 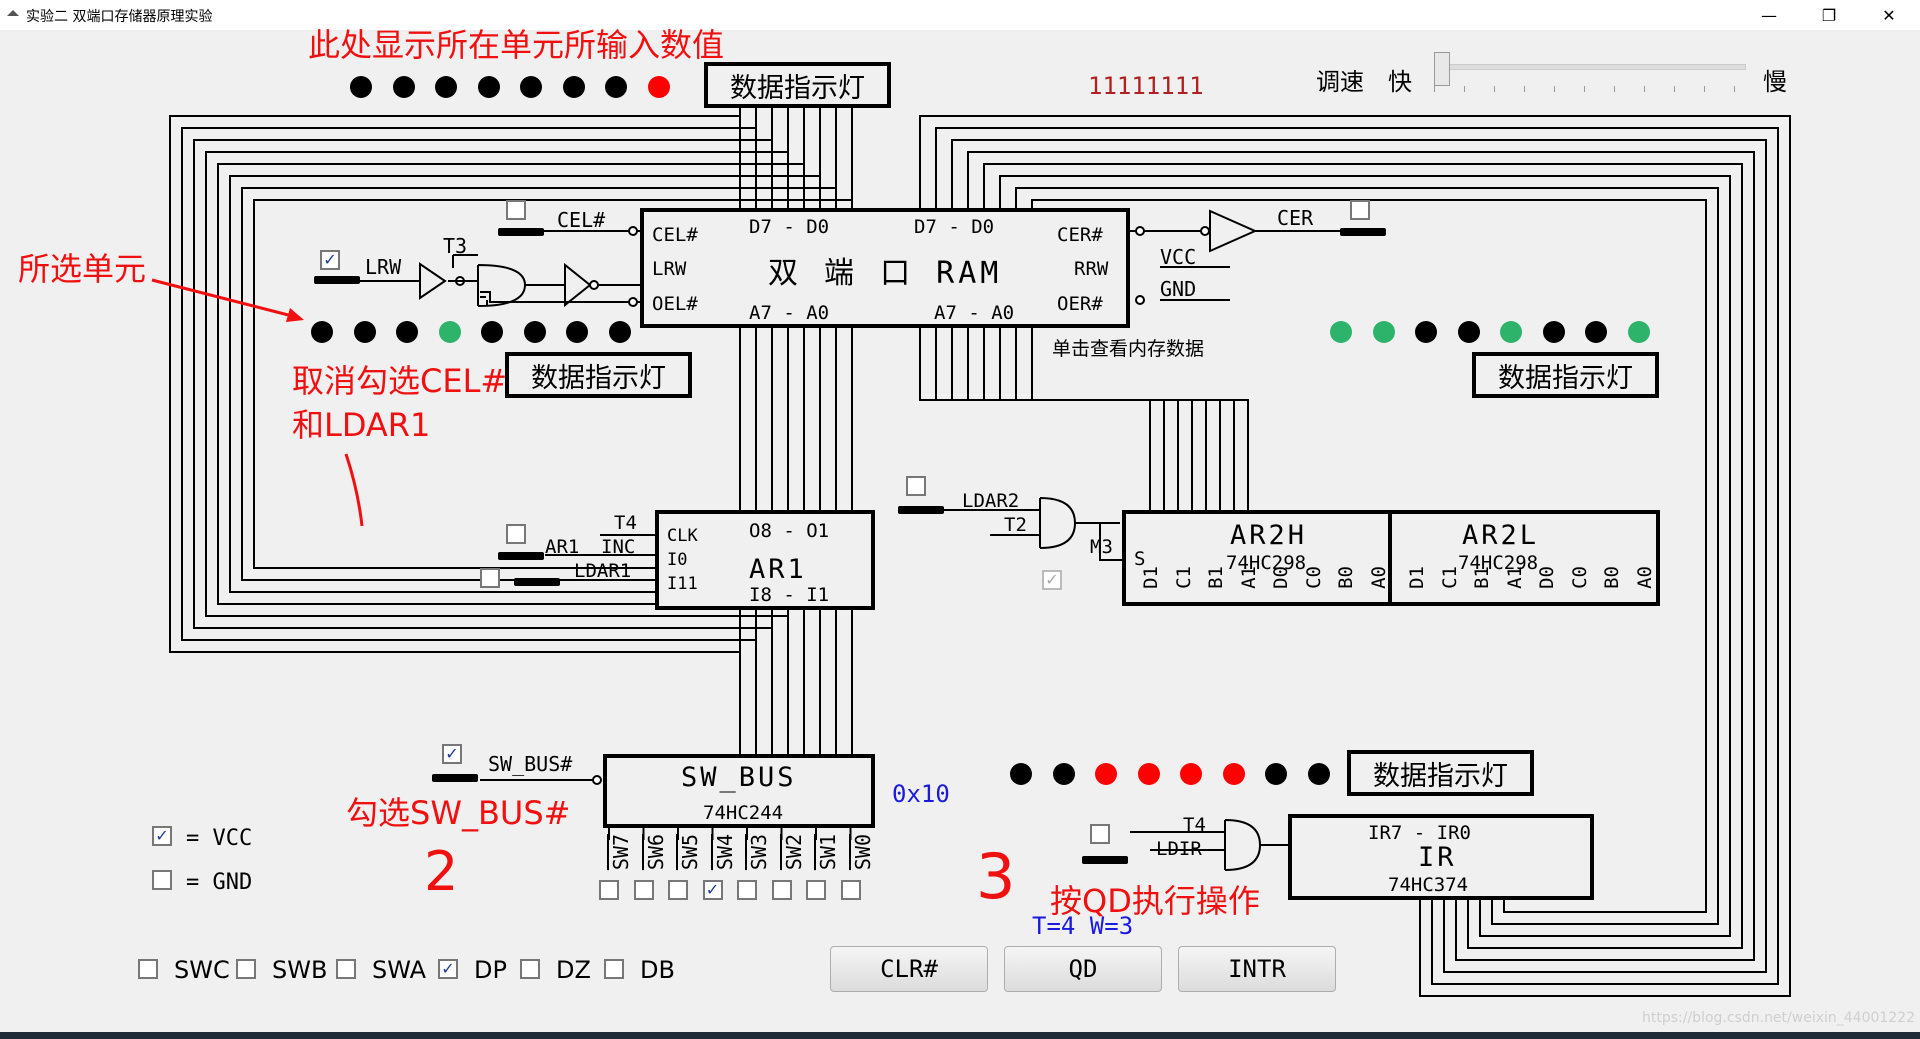 I want to click on swbus-chip: SW_BUS 74HC244, so click(x=739, y=791).